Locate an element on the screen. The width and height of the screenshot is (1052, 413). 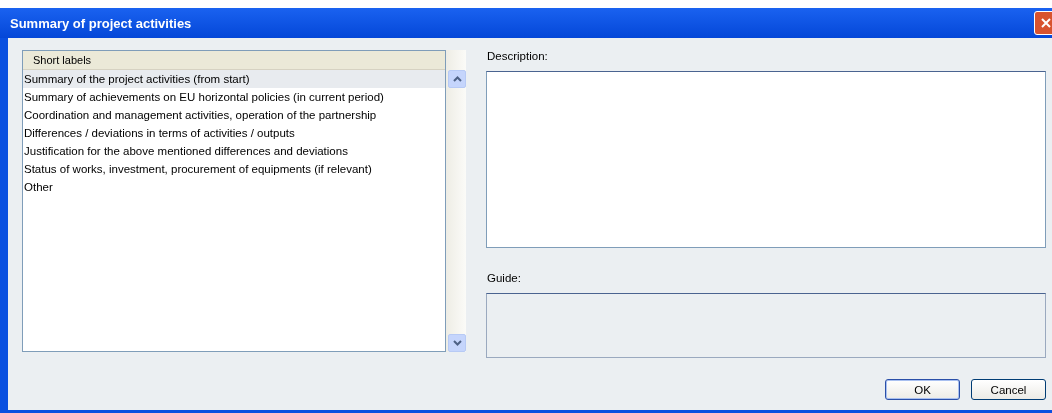
chevron-down-icon is located at coordinates (457, 343).